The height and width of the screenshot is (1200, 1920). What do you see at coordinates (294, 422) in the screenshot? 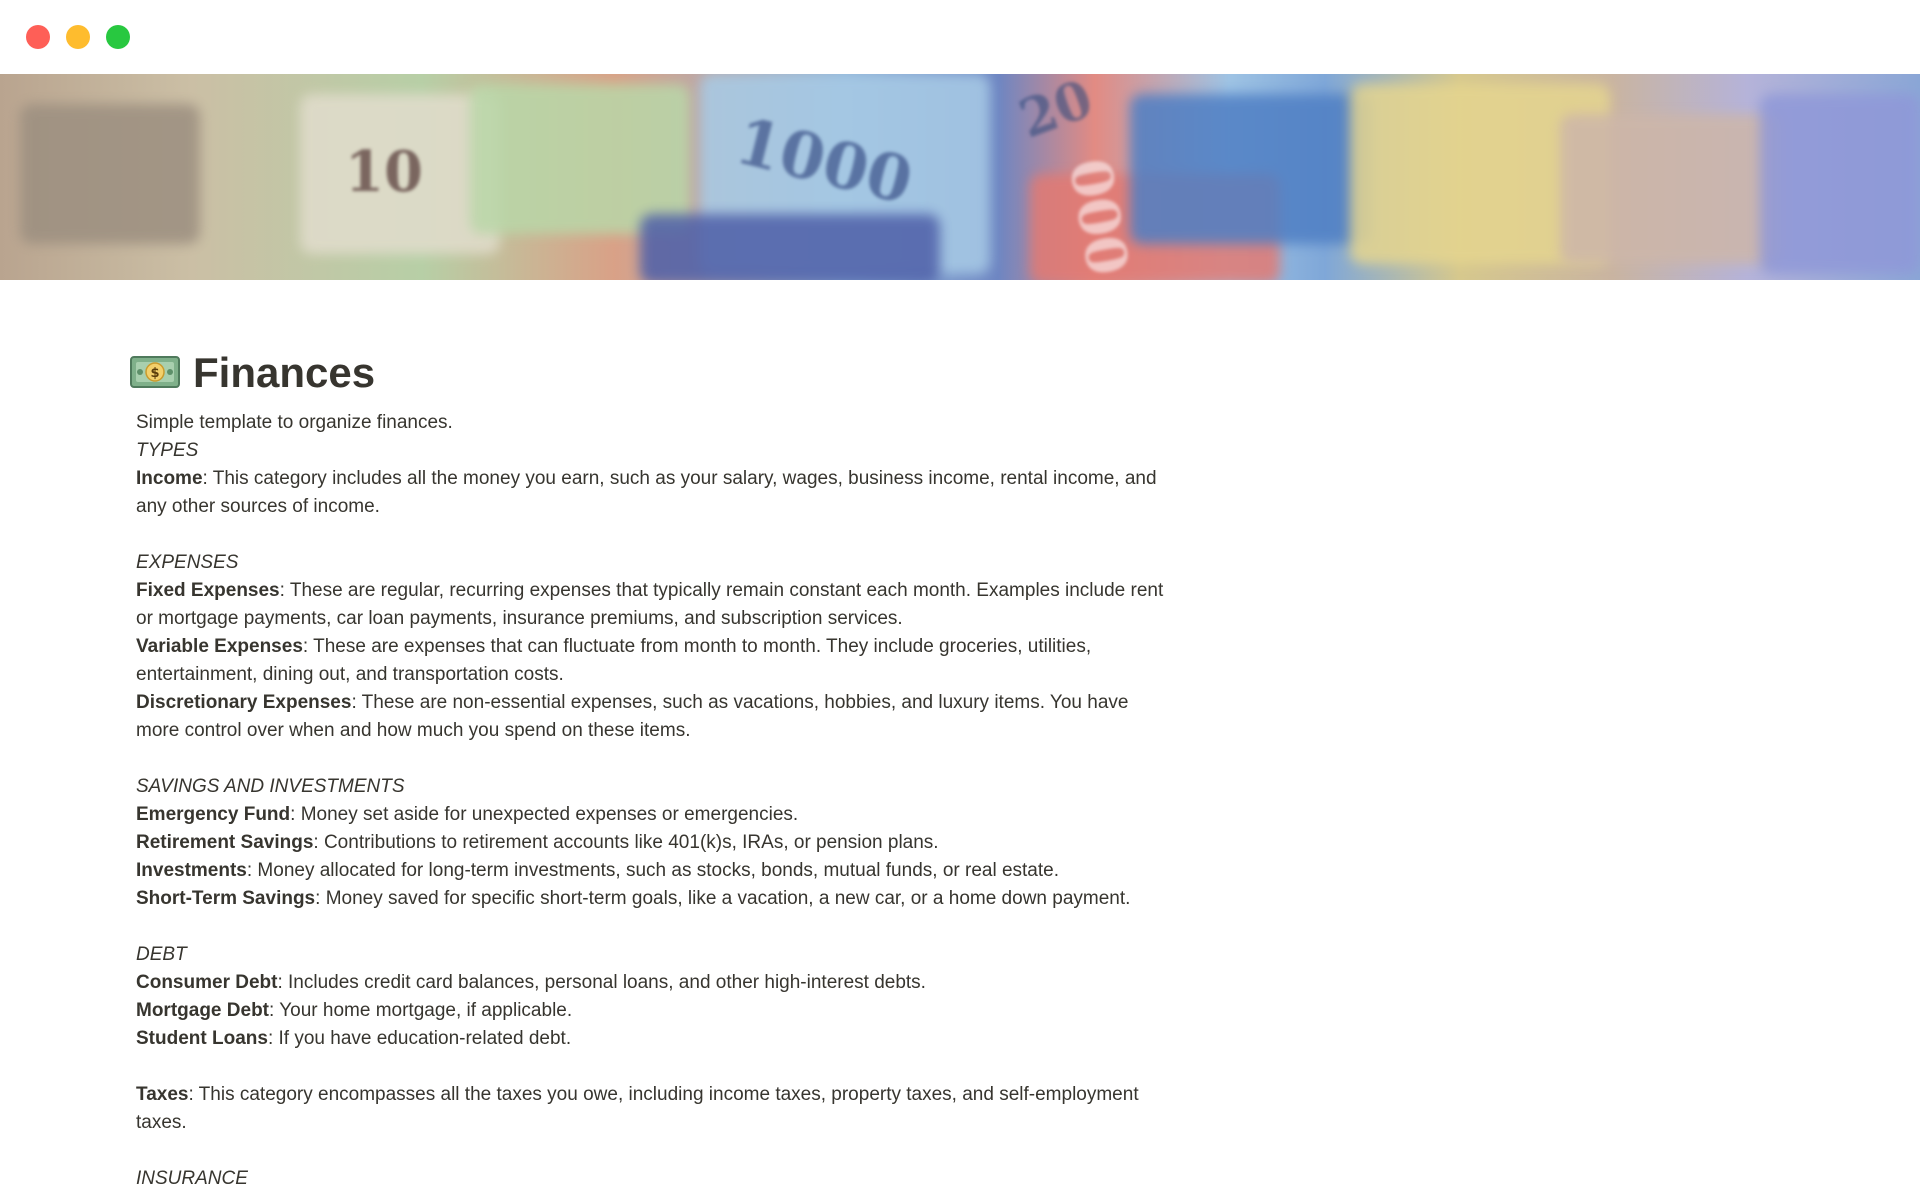
I see `page-description: Simple template to organize finances.` at bounding box center [294, 422].